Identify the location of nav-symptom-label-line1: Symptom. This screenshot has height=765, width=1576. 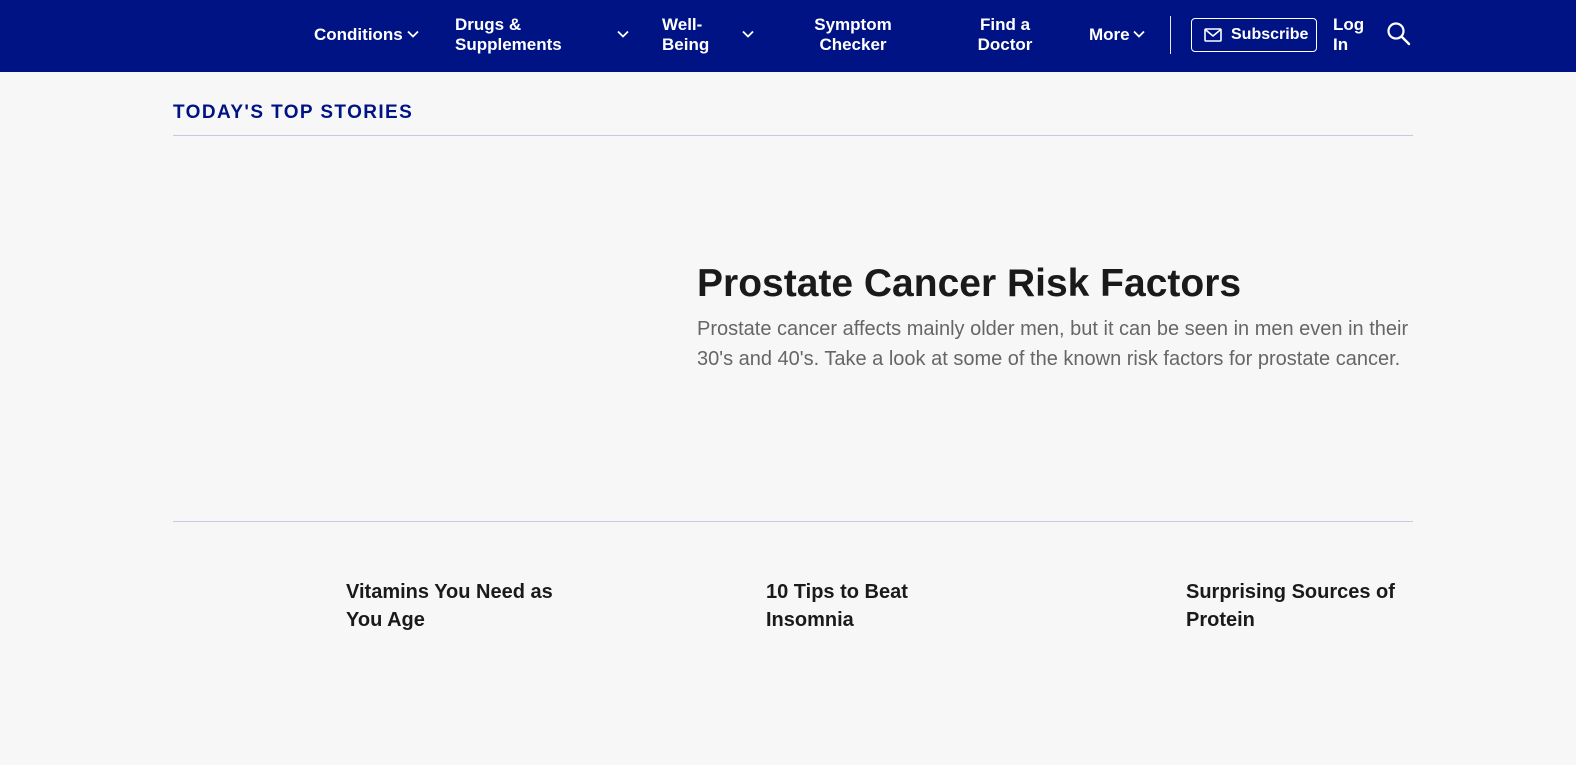
(853, 24).